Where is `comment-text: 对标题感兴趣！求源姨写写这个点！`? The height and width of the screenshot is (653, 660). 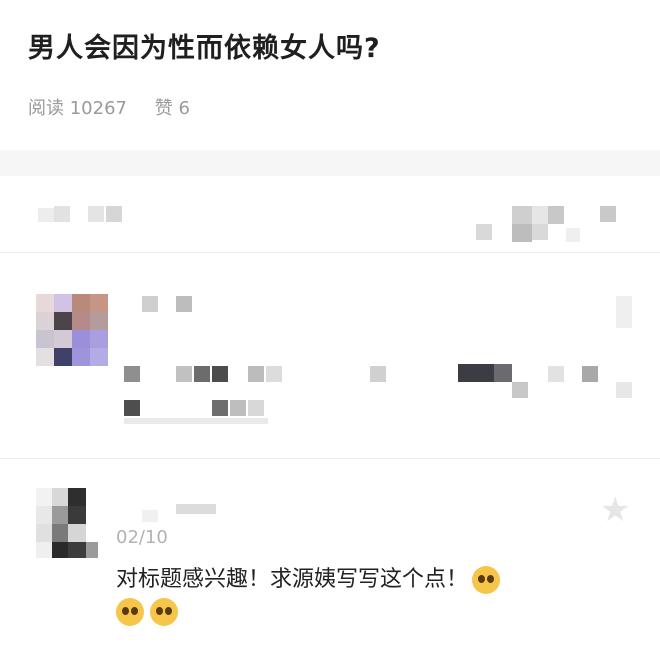
comment-text: 对标题感兴趣！求源姨写写这个点！ is located at coordinates (376, 580).